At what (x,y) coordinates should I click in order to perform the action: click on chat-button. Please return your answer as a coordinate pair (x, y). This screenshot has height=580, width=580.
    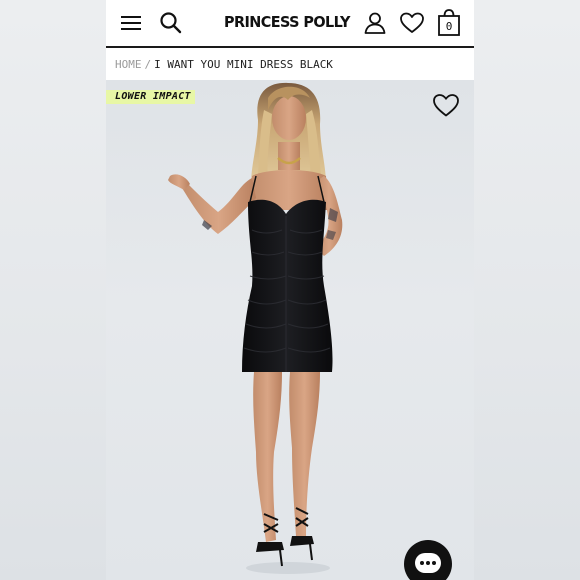
    Looking at the image, I should click on (428, 560).